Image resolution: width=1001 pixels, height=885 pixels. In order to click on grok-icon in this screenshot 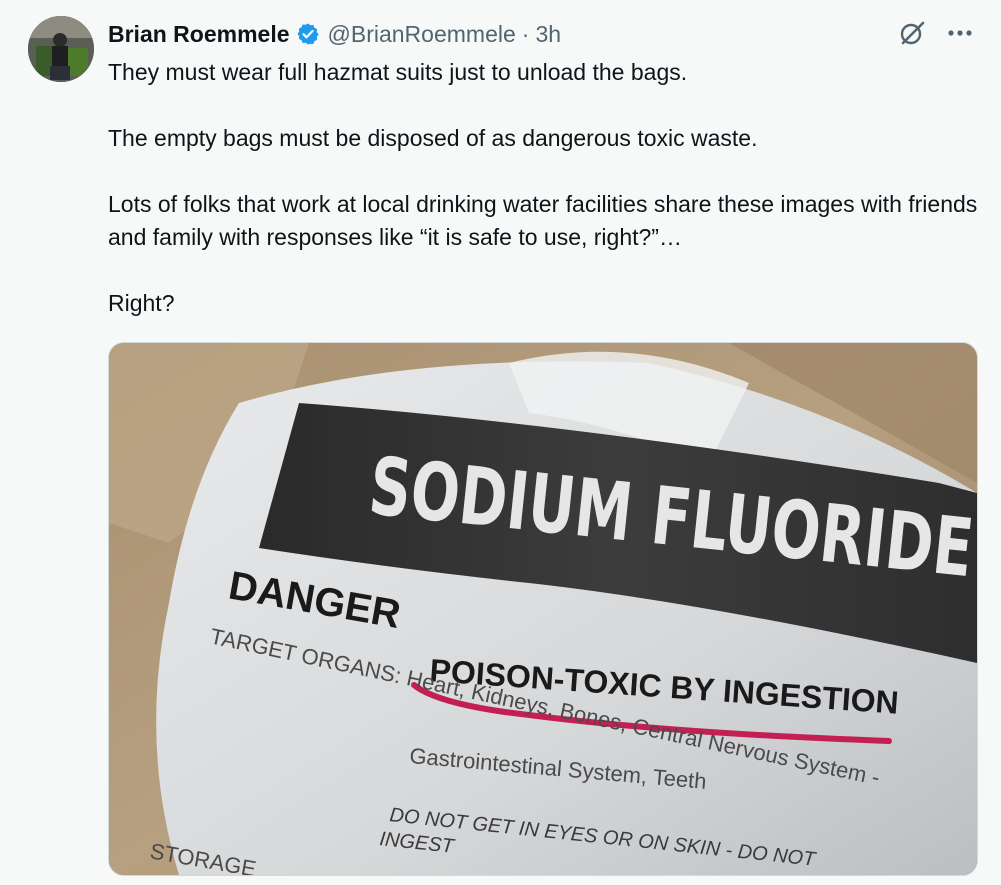, I will do `click(912, 33)`.